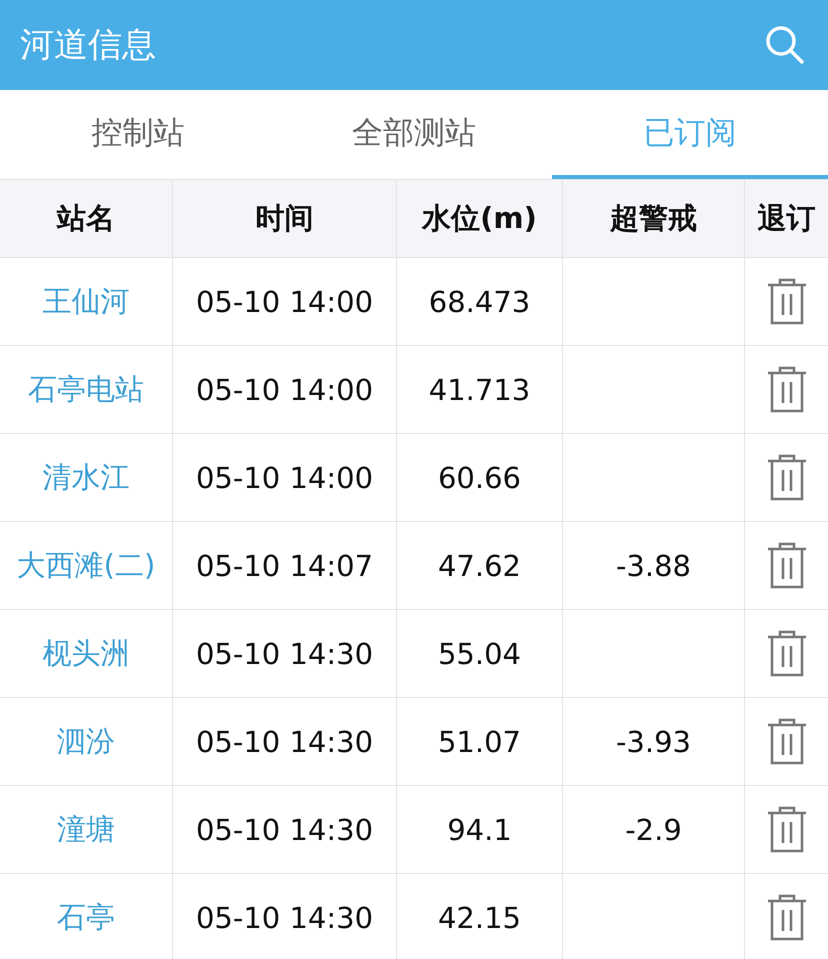  What do you see at coordinates (480, 741) in the screenshot?
I see `water-level-cell: 51.07` at bounding box center [480, 741].